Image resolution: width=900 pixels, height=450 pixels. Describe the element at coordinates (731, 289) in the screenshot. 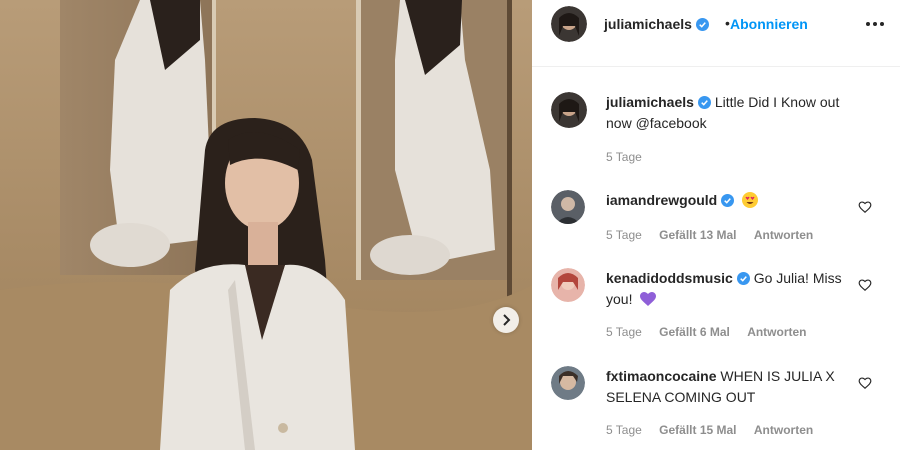

I see `comment-text-block: kenadidoddsmusic Go Julia! Miss you!` at that location.